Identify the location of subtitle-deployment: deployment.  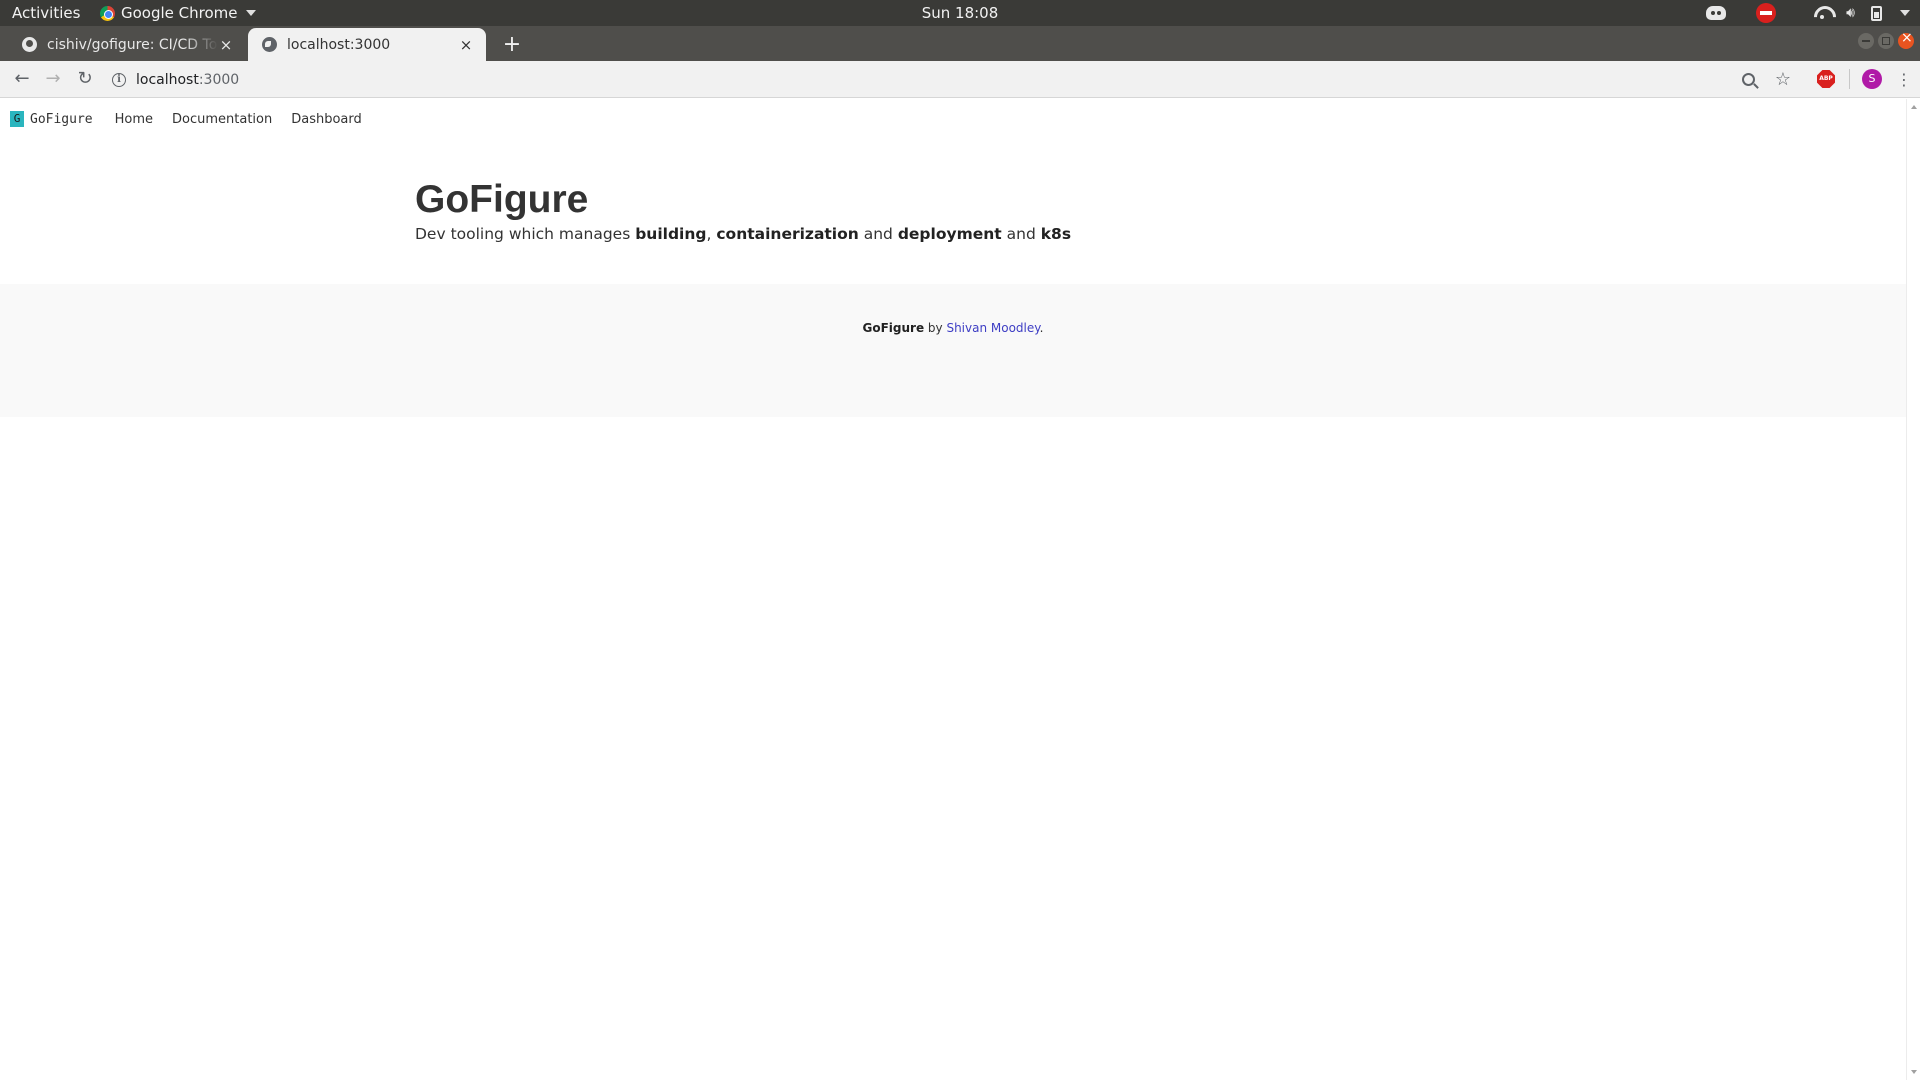
(949, 234).